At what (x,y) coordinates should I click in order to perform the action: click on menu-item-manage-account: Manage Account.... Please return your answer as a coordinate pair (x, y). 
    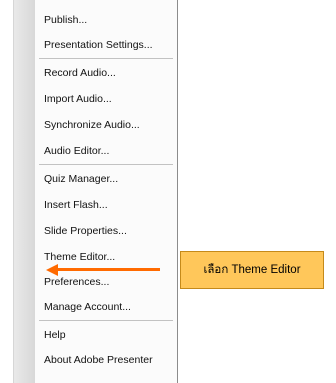
    Looking at the image, I should click on (106, 307).